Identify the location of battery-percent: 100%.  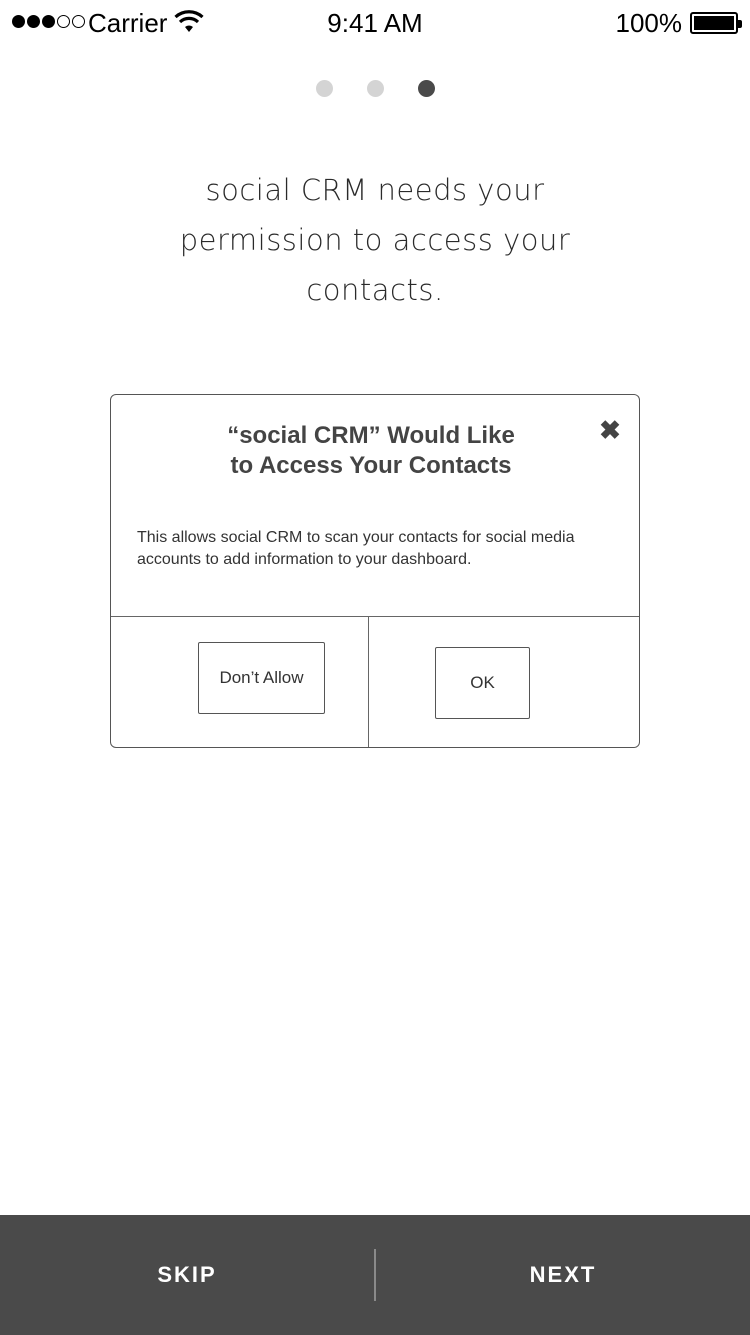
(649, 23).